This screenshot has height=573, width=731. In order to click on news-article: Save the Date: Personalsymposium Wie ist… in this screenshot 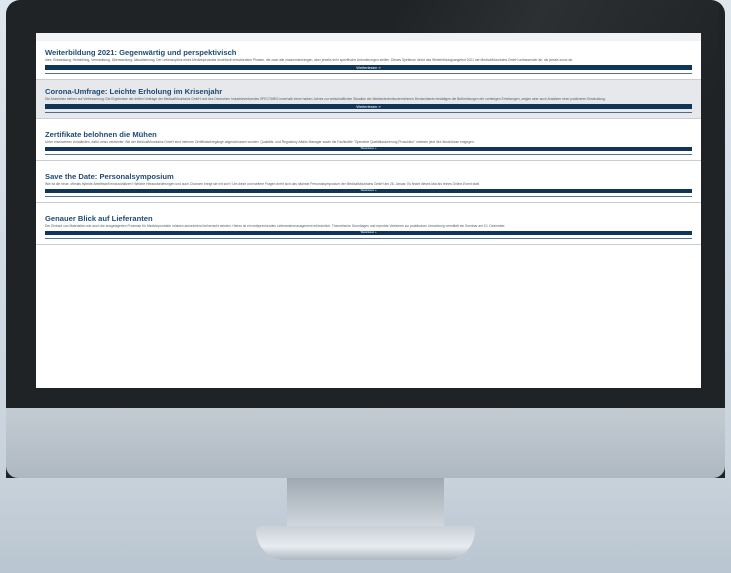, I will do `click(368, 184)`.